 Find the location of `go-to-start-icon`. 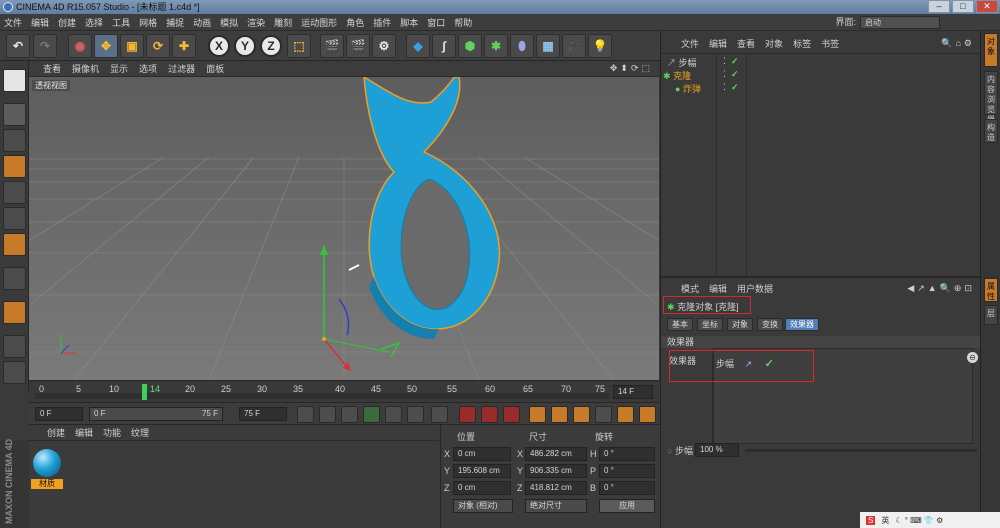

go-to-start-icon is located at coordinates (305, 414).